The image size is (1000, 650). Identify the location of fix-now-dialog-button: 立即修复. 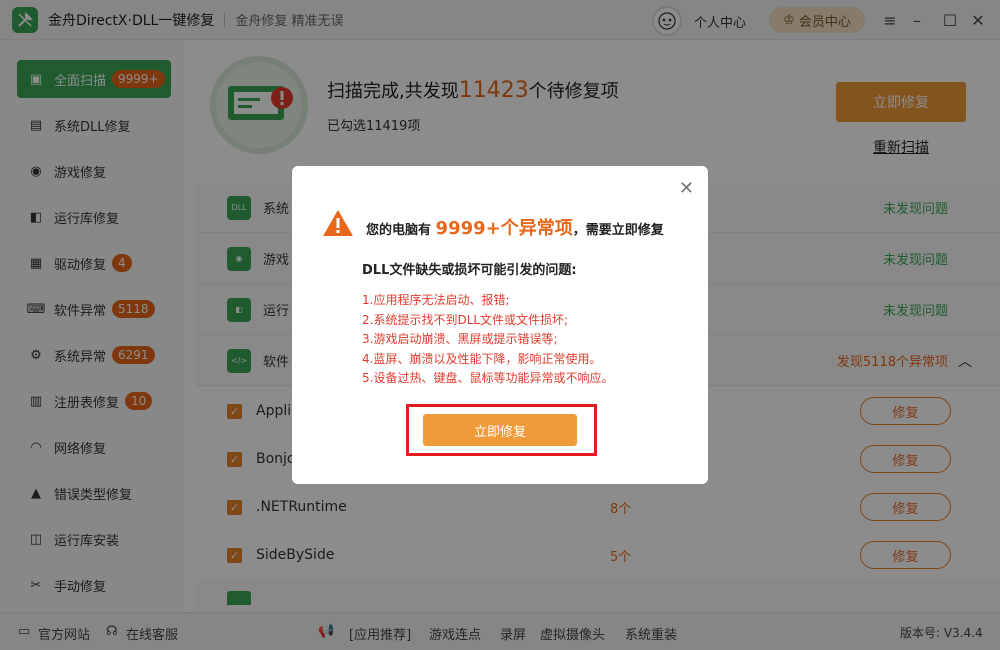
(500, 430).